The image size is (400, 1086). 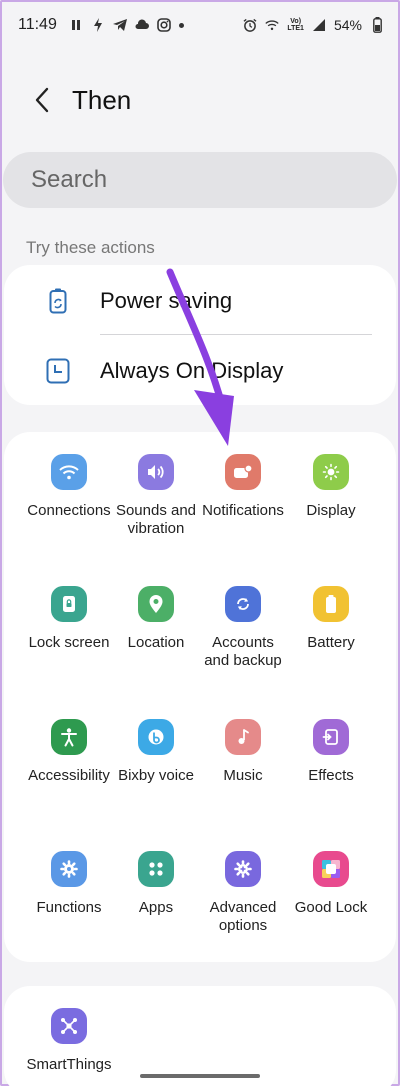 I want to click on tile-accounts-and-backup: Accounts and backup, so click(x=243, y=619).